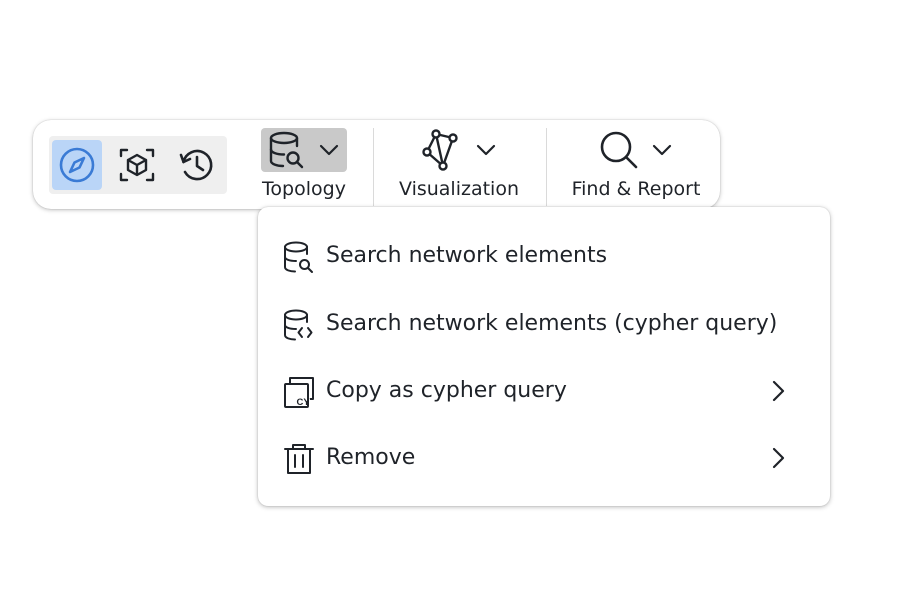 Image resolution: width=908 pixels, height=616 pixels. I want to click on topology-group: Topology, so click(304, 164).